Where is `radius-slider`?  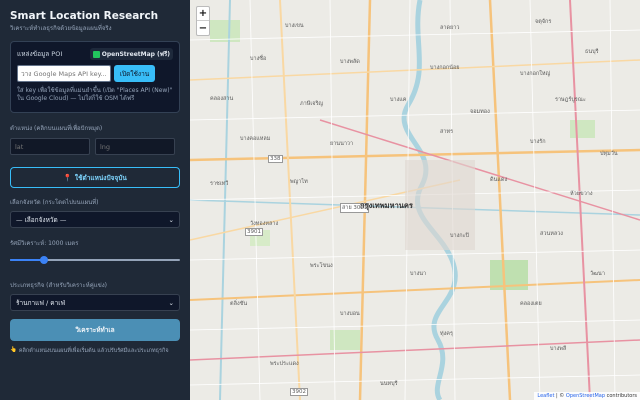
radius-slider is located at coordinates (95, 260).